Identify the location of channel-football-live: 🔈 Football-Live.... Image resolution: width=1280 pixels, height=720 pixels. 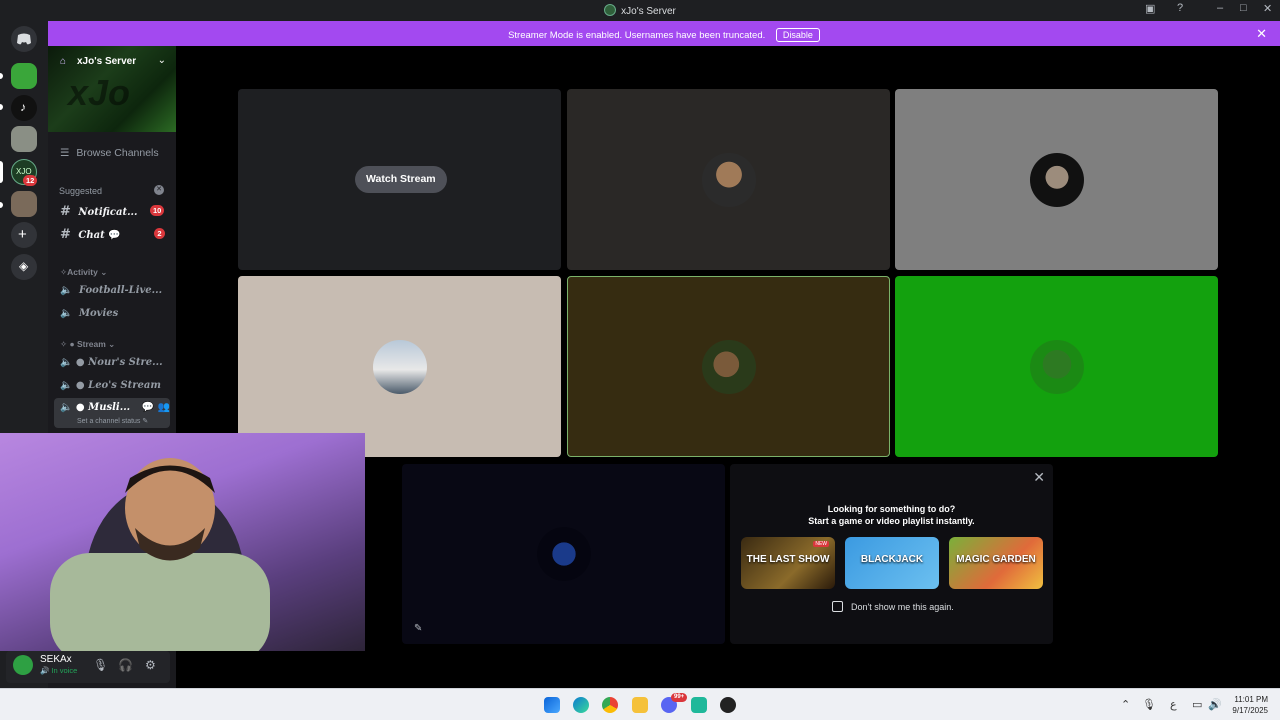
(111, 290).